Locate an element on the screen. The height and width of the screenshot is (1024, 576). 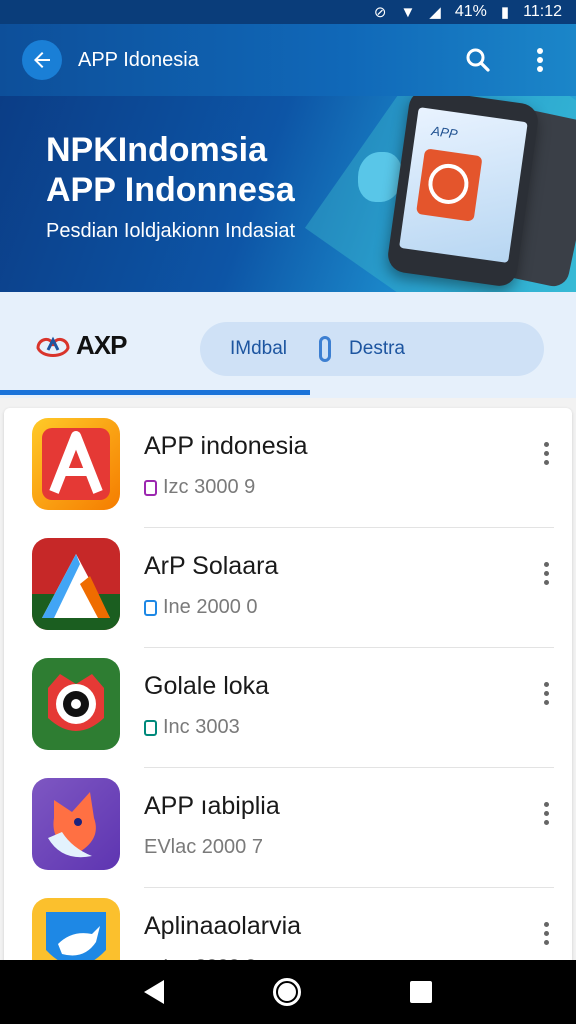
app-version: Ine 2000 0 is located at coordinates (210, 607).